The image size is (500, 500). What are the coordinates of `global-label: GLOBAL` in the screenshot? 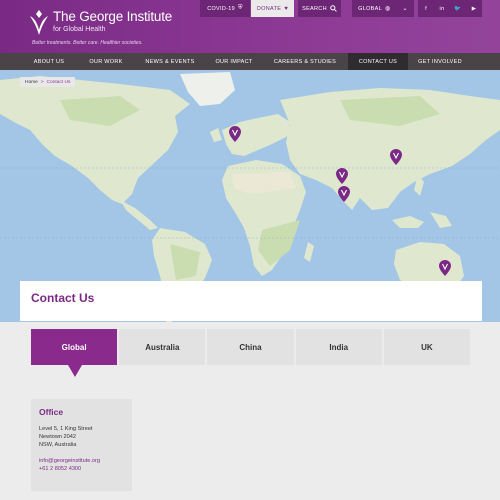 It's located at (370, 8).